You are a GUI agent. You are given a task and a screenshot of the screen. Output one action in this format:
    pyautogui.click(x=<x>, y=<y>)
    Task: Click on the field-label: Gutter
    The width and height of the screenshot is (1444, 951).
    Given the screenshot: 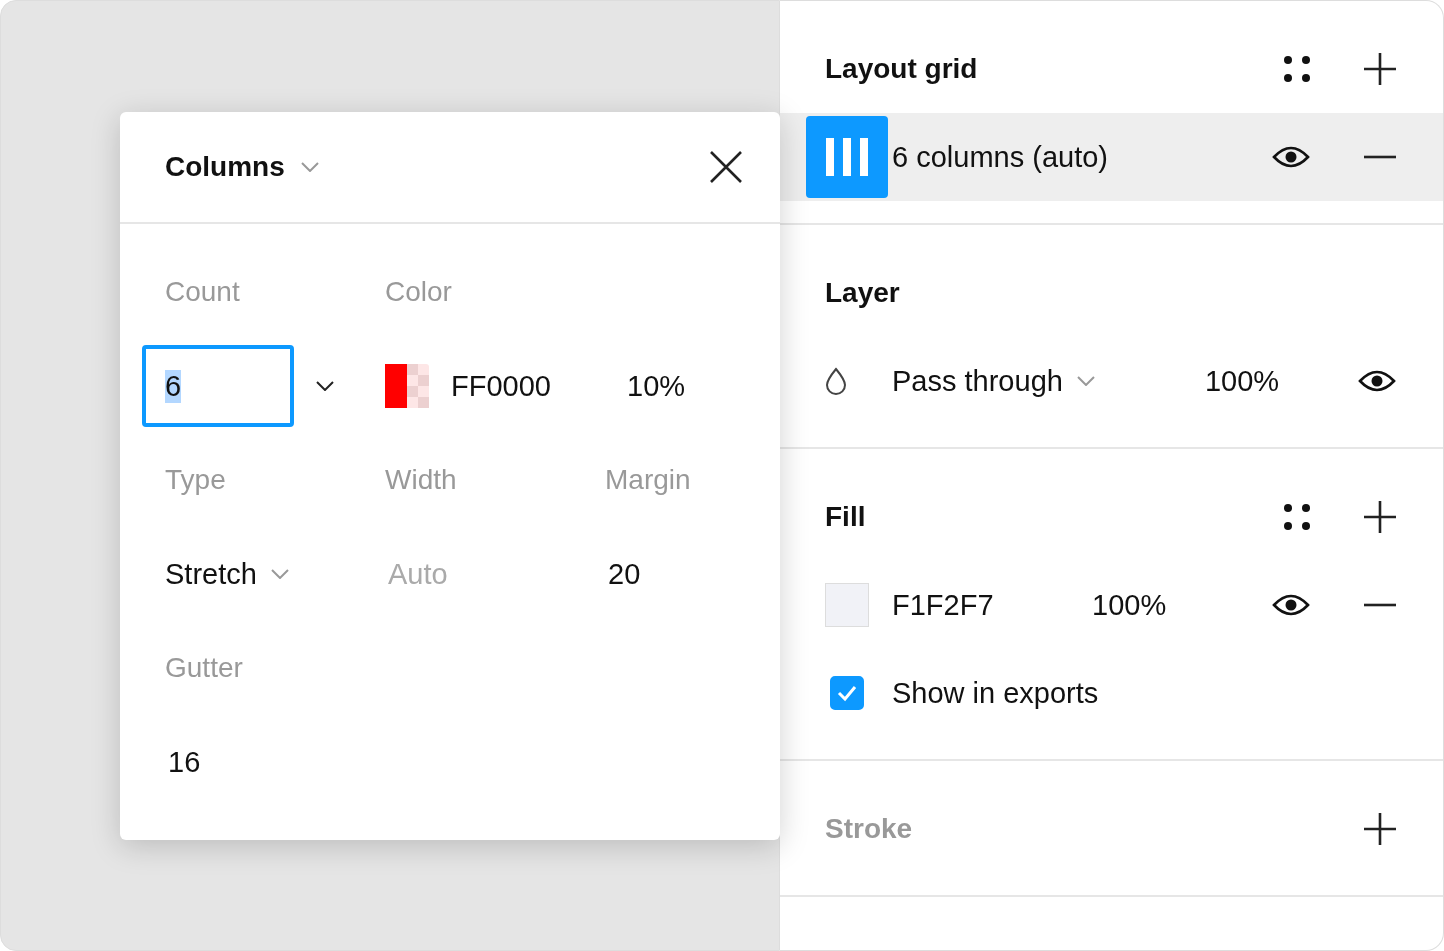 What is the action you would take?
    pyautogui.click(x=204, y=668)
    